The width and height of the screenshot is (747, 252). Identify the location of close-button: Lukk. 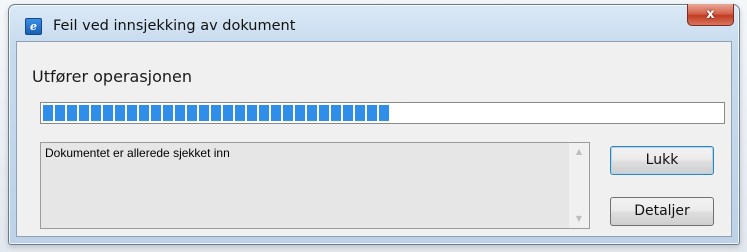
(662, 160).